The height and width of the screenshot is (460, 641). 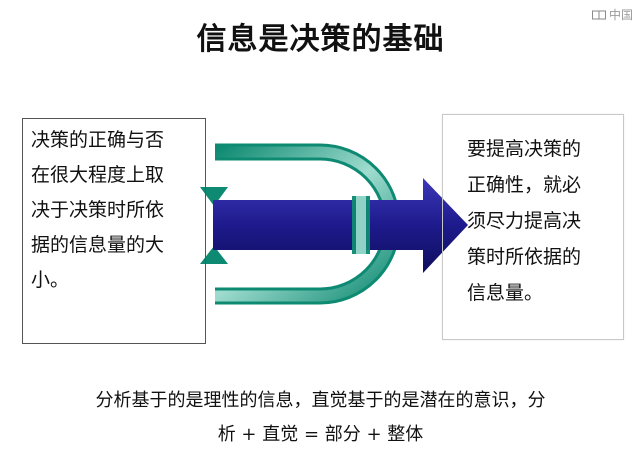 I want to click on right-text-box: 要提高决策的 正确性，就必 须尽力提高决 策时所依据的 信息量。, so click(x=533, y=227).